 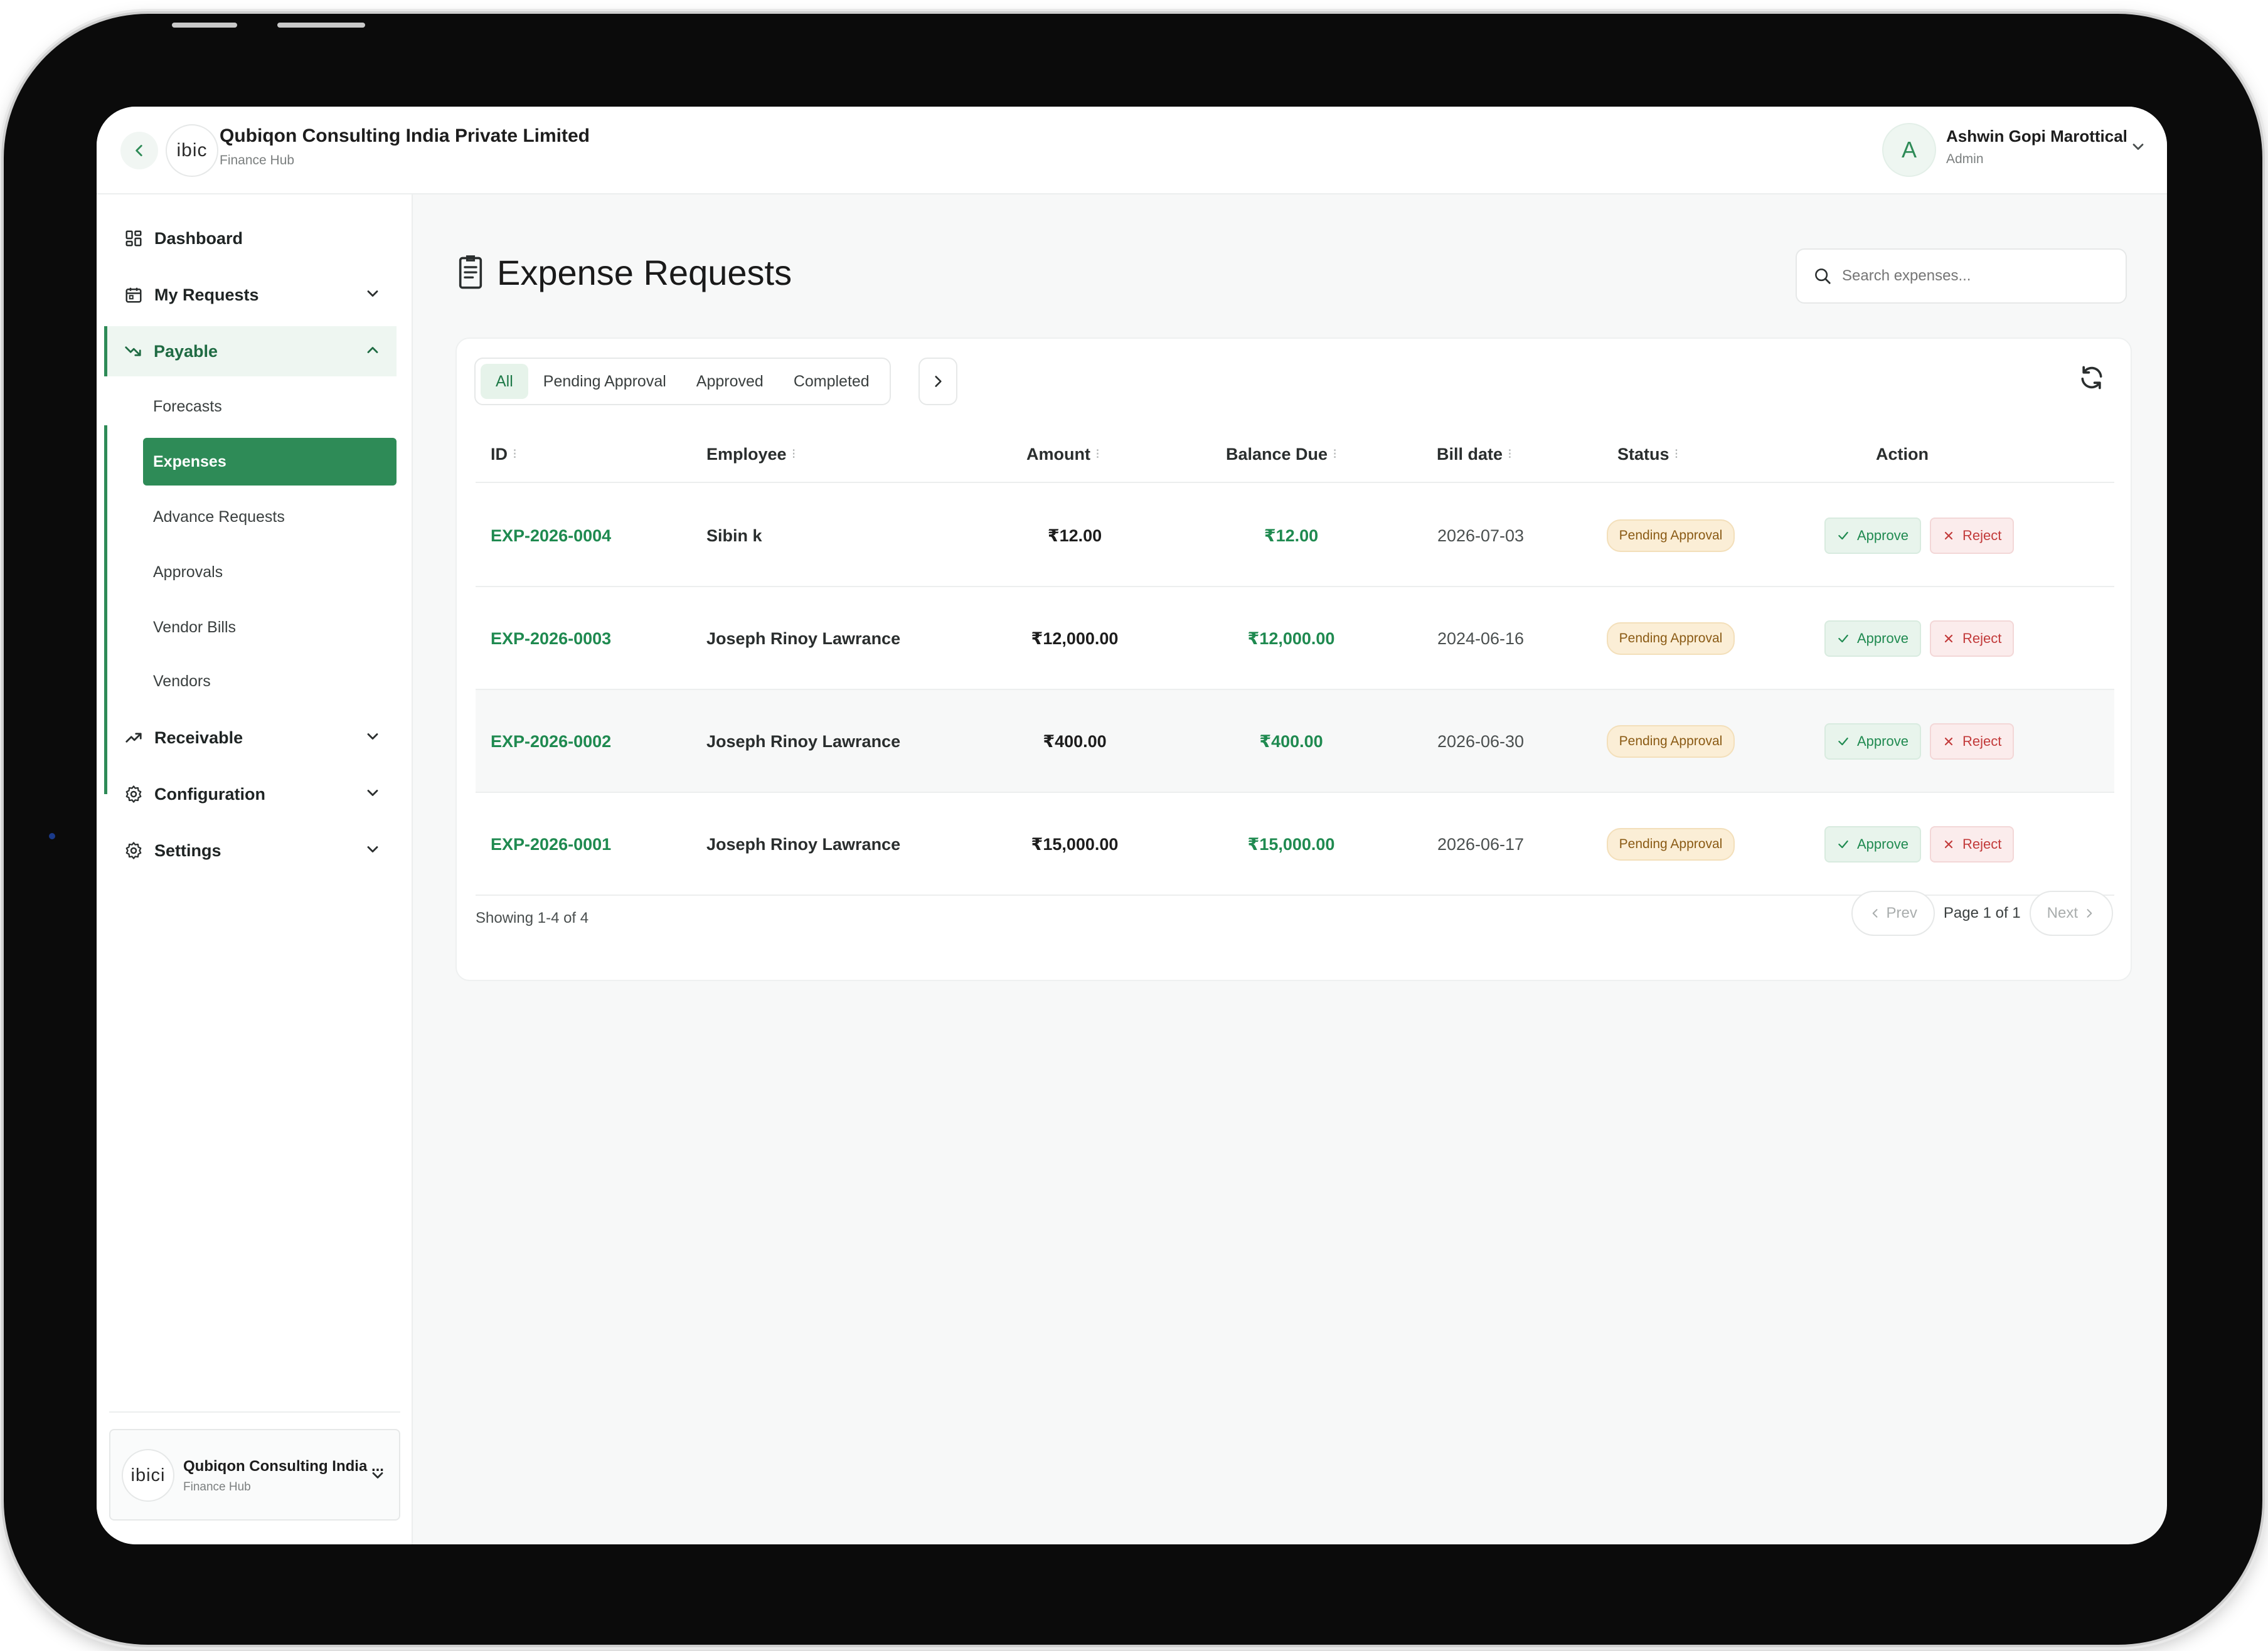 What do you see at coordinates (254, 1412) in the screenshot?
I see `sidebar-divider` at bounding box center [254, 1412].